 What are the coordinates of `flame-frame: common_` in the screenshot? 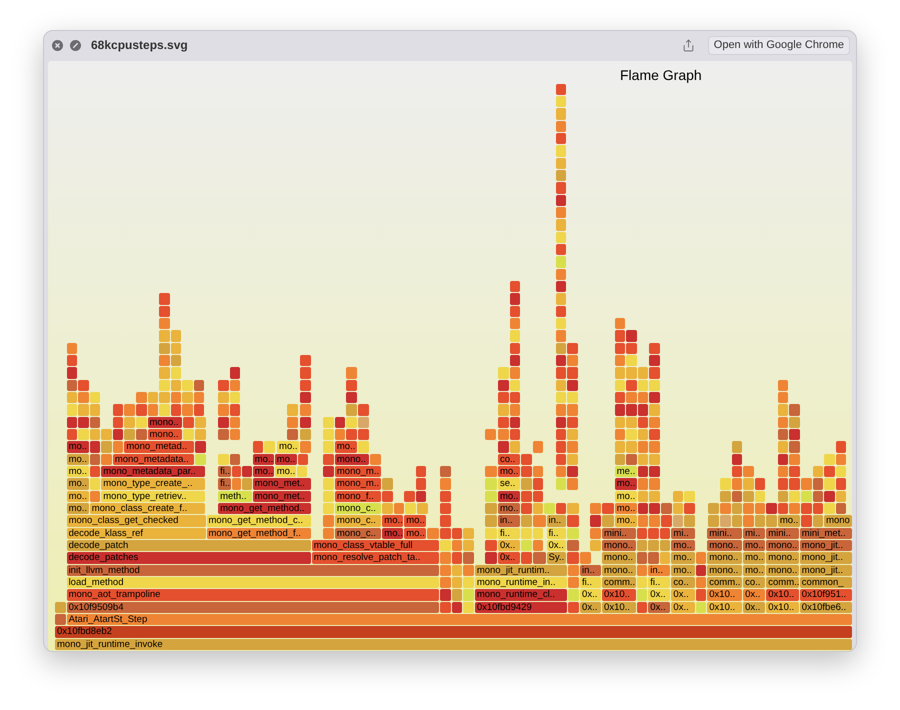 It's located at (826, 582).